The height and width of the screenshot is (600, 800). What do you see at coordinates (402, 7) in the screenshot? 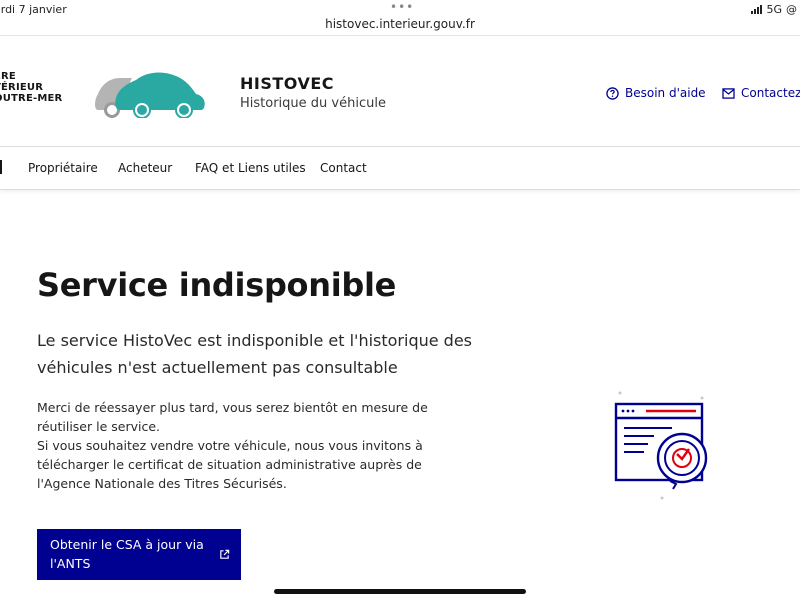
I see `tab-options-icon: •••` at bounding box center [402, 7].